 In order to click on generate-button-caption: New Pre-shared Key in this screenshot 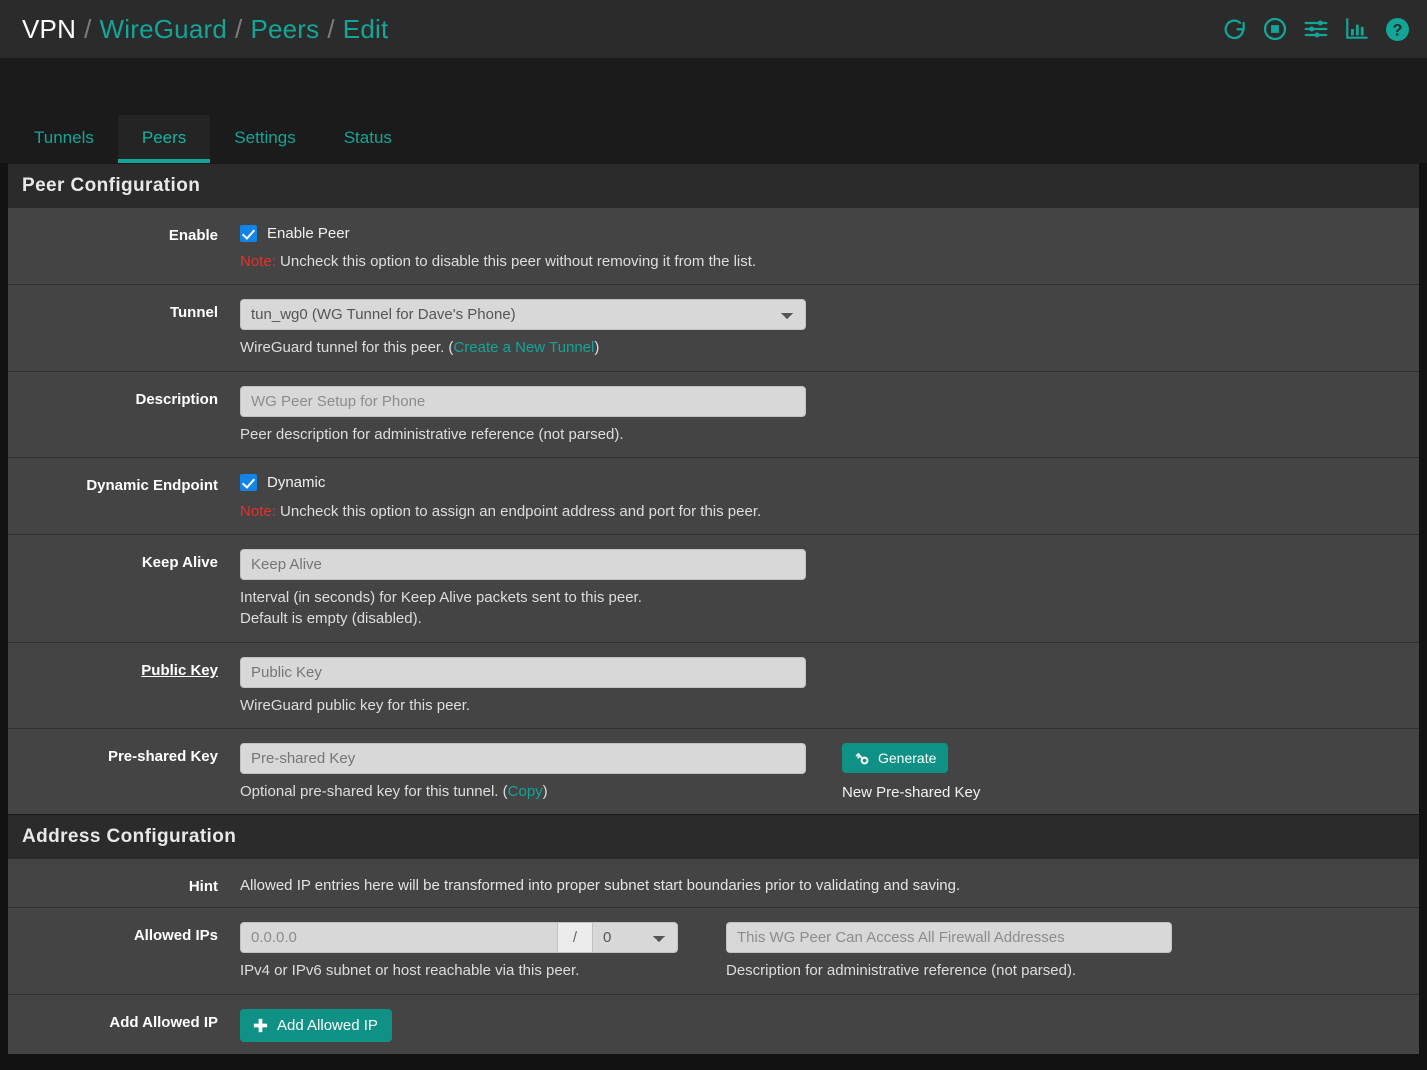, I will do `click(911, 793)`.